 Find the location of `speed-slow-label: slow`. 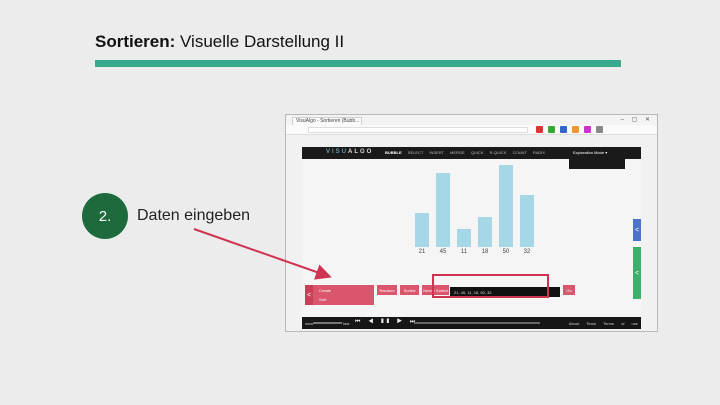

speed-slow-label: slow is located at coordinates (309, 323).